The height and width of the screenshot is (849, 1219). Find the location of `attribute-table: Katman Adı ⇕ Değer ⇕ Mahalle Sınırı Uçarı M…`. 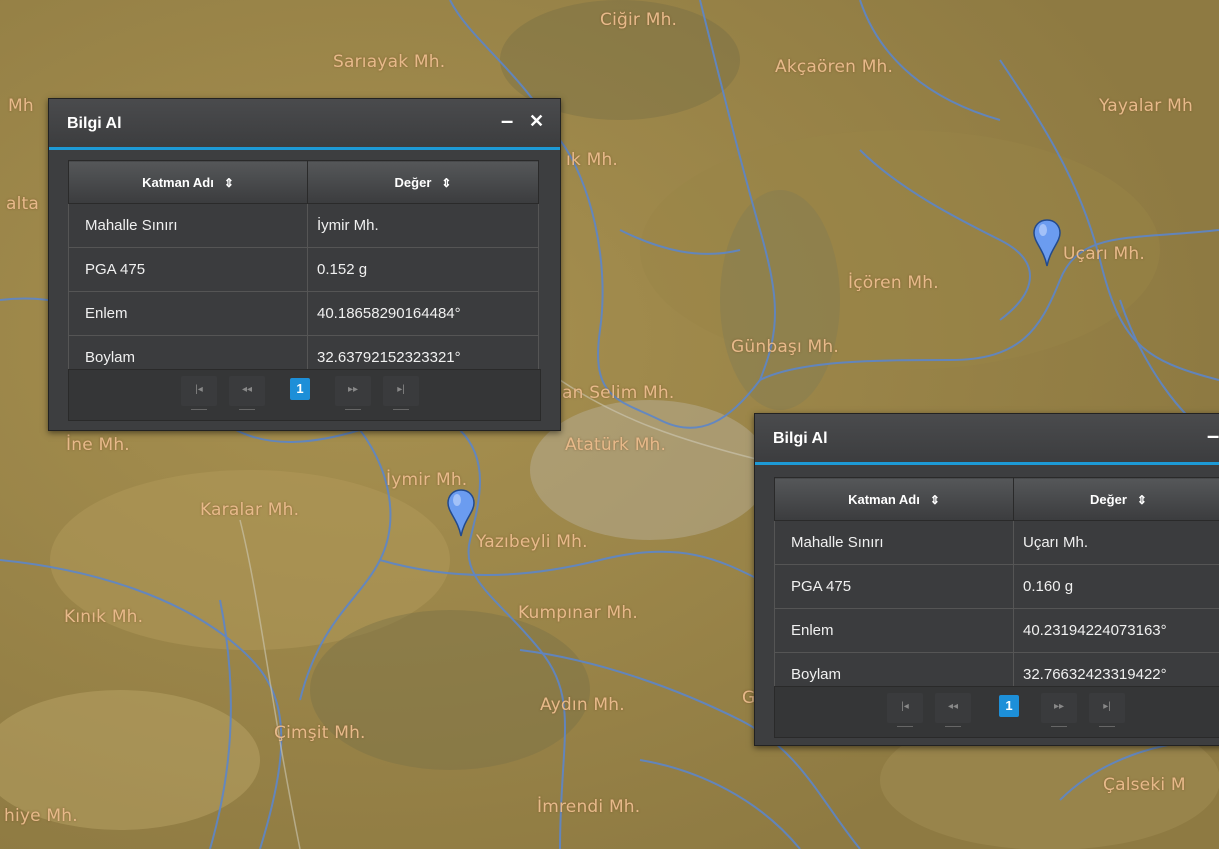

attribute-table: Katman Adı ⇕ Değer ⇕ Mahalle Sınırı Uçarı M… is located at coordinates (996, 587).